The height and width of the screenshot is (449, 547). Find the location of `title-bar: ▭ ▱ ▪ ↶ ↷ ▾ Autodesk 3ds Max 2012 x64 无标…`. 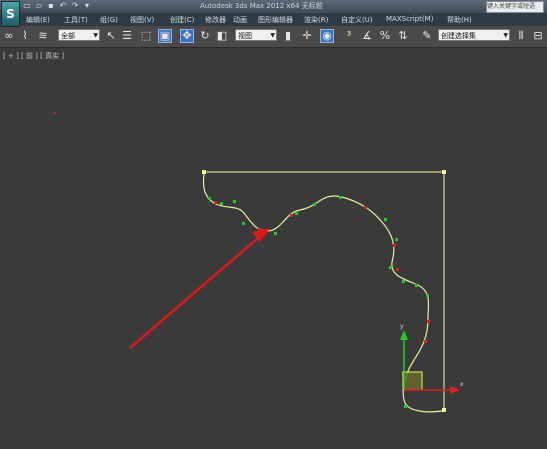

title-bar: ▭ ▱ ▪ ↶ ↷ ▾ Autodesk 3ds Max 2012 x64 无标… is located at coordinates (273, 6).